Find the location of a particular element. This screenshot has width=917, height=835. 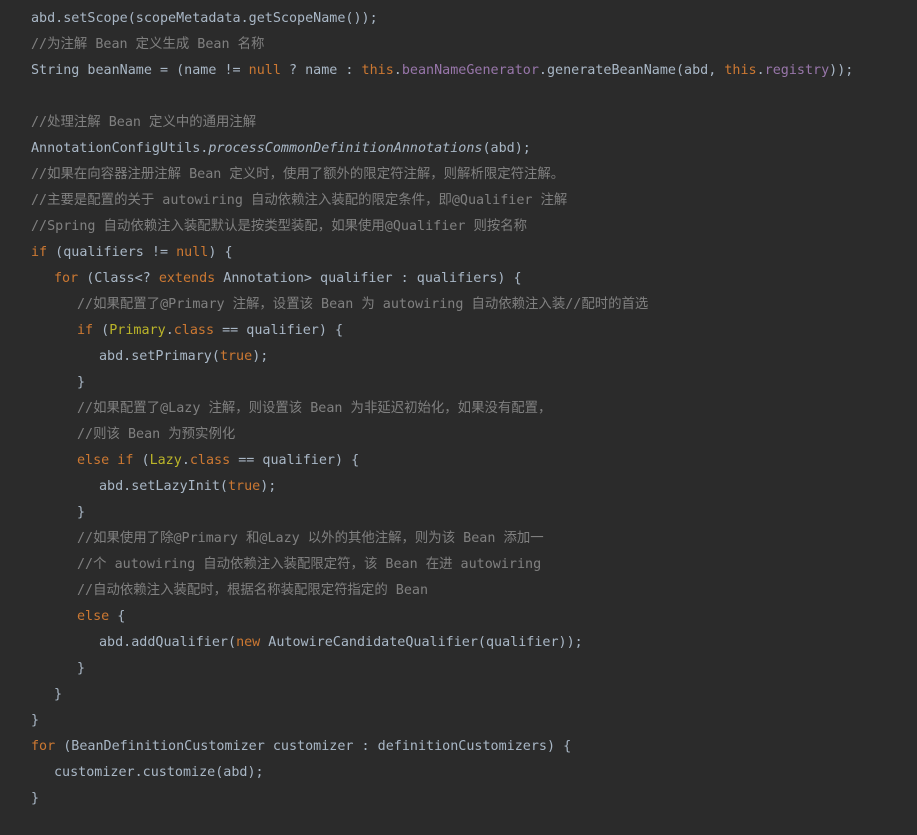

code-line: //为注解 Bean 定义生成 Bean 名称 is located at coordinates (458, 45).